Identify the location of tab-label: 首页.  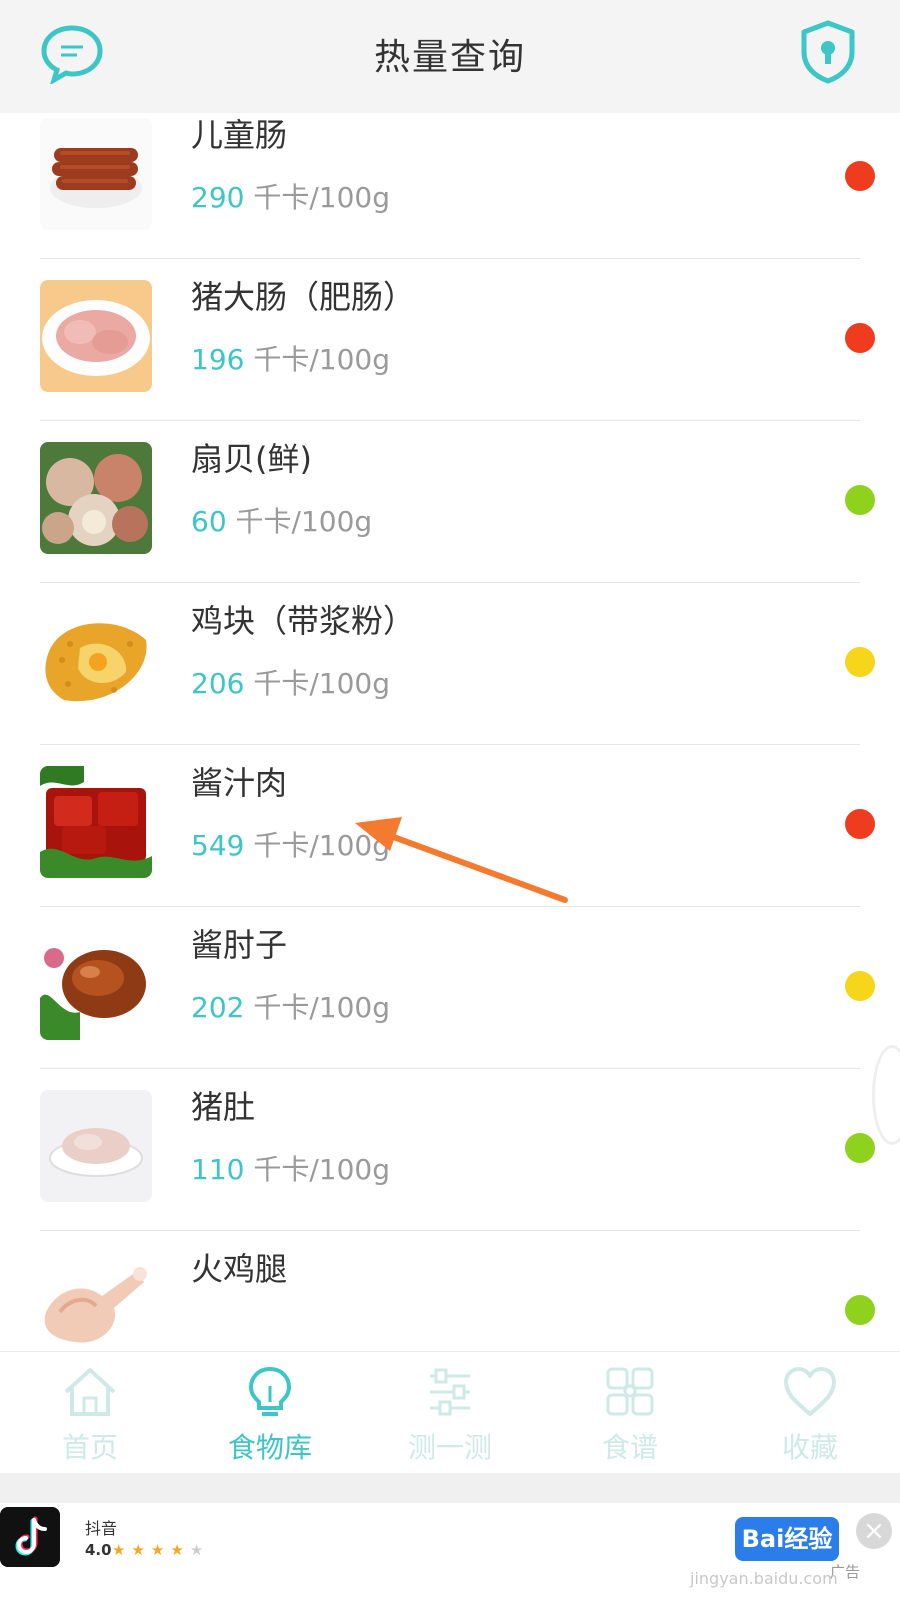
(89, 1447).